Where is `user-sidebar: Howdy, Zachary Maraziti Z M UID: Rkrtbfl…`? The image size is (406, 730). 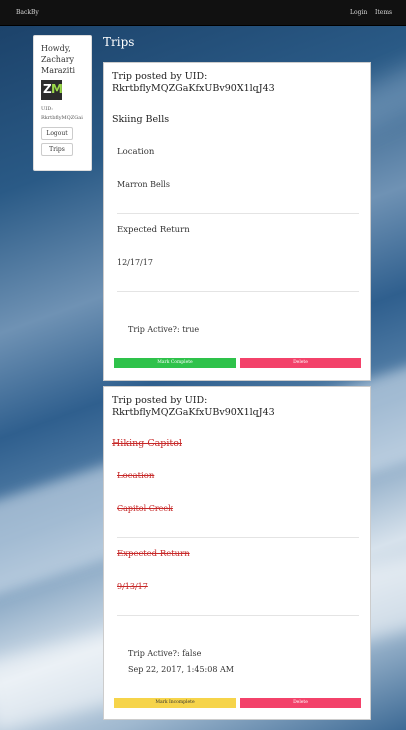 user-sidebar: Howdy, Zachary Maraziti Z M UID: Rkrtbfl… is located at coordinates (62, 103).